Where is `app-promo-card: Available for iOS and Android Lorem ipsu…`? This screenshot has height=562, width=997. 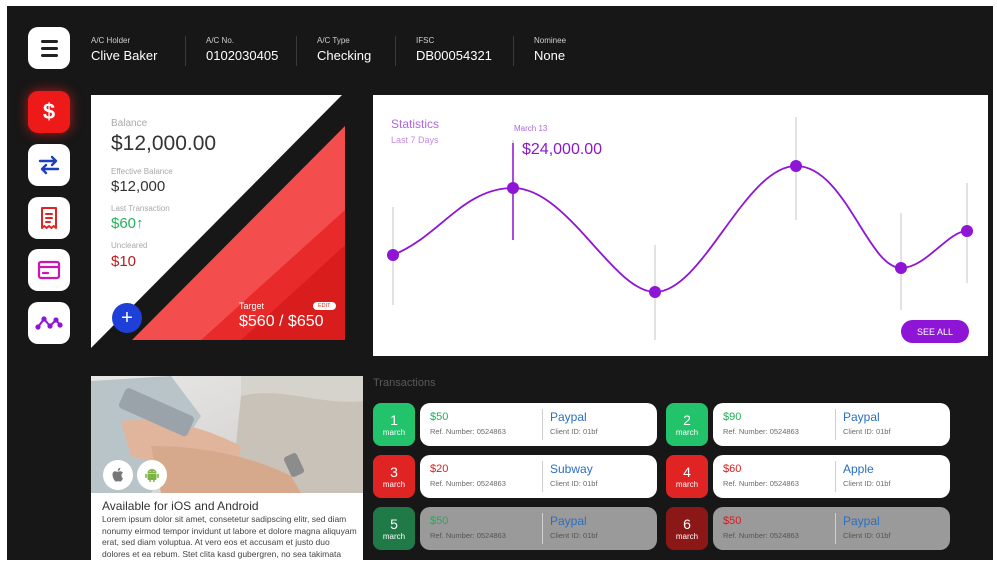 app-promo-card: Available for iOS and Android Lorem ipsu… is located at coordinates (227, 468).